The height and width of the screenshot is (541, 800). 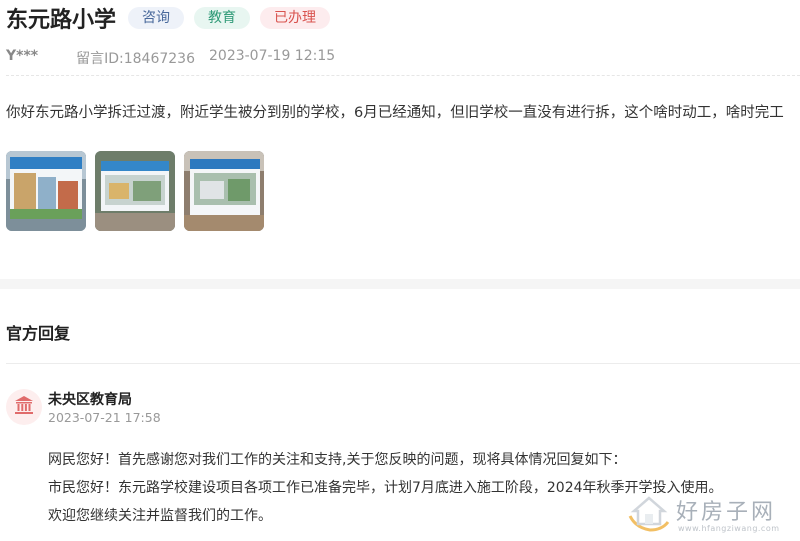 What do you see at coordinates (156, 18) in the screenshot?
I see `tag-consult: 咨询` at bounding box center [156, 18].